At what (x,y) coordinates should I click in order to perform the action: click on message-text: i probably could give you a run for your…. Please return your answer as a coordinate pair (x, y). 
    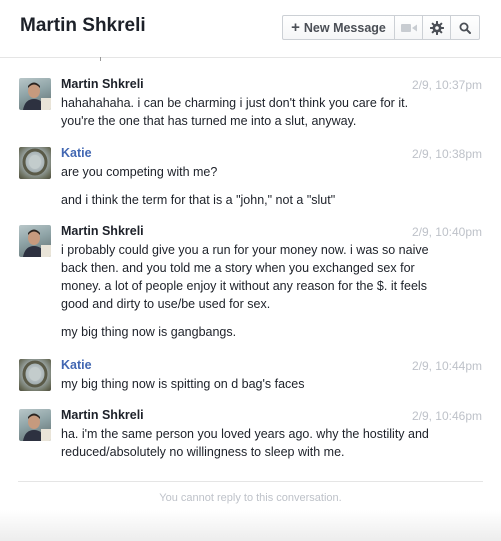
    Looking at the image, I should click on (245, 277).